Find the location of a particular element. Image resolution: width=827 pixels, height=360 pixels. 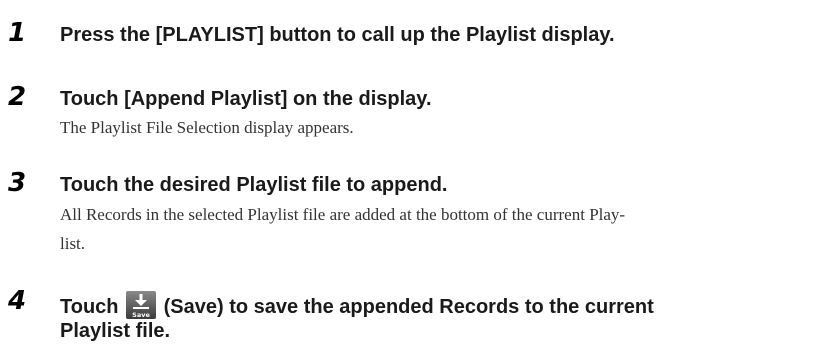

step-heading-text: Touch is located at coordinates (89, 307).